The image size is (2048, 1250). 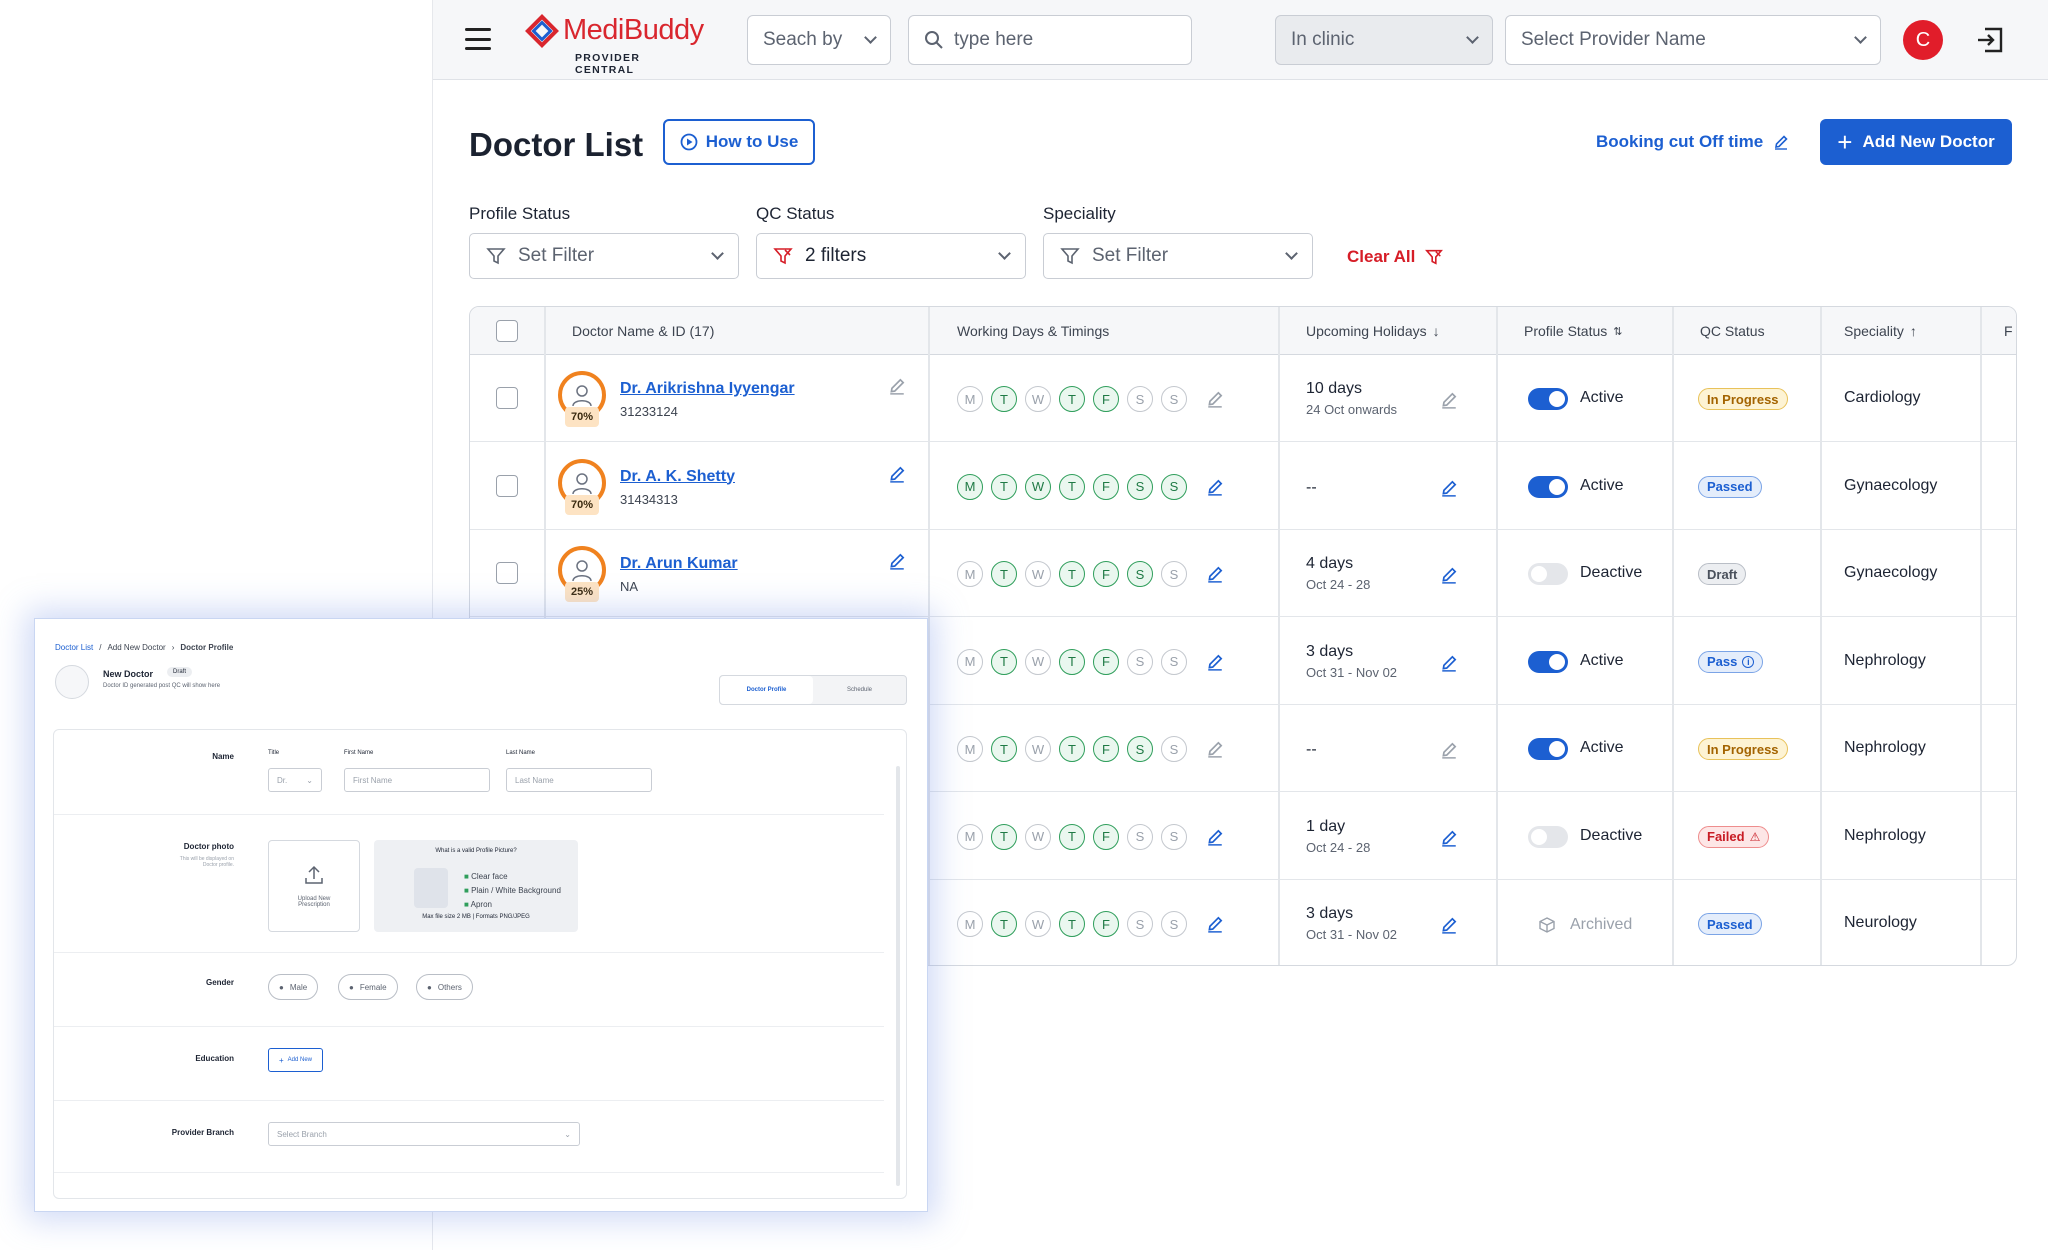 What do you see at coordinates (466, 876) in the screenshot?
I see `check-icon: ■` at bounding box center [466, 876].